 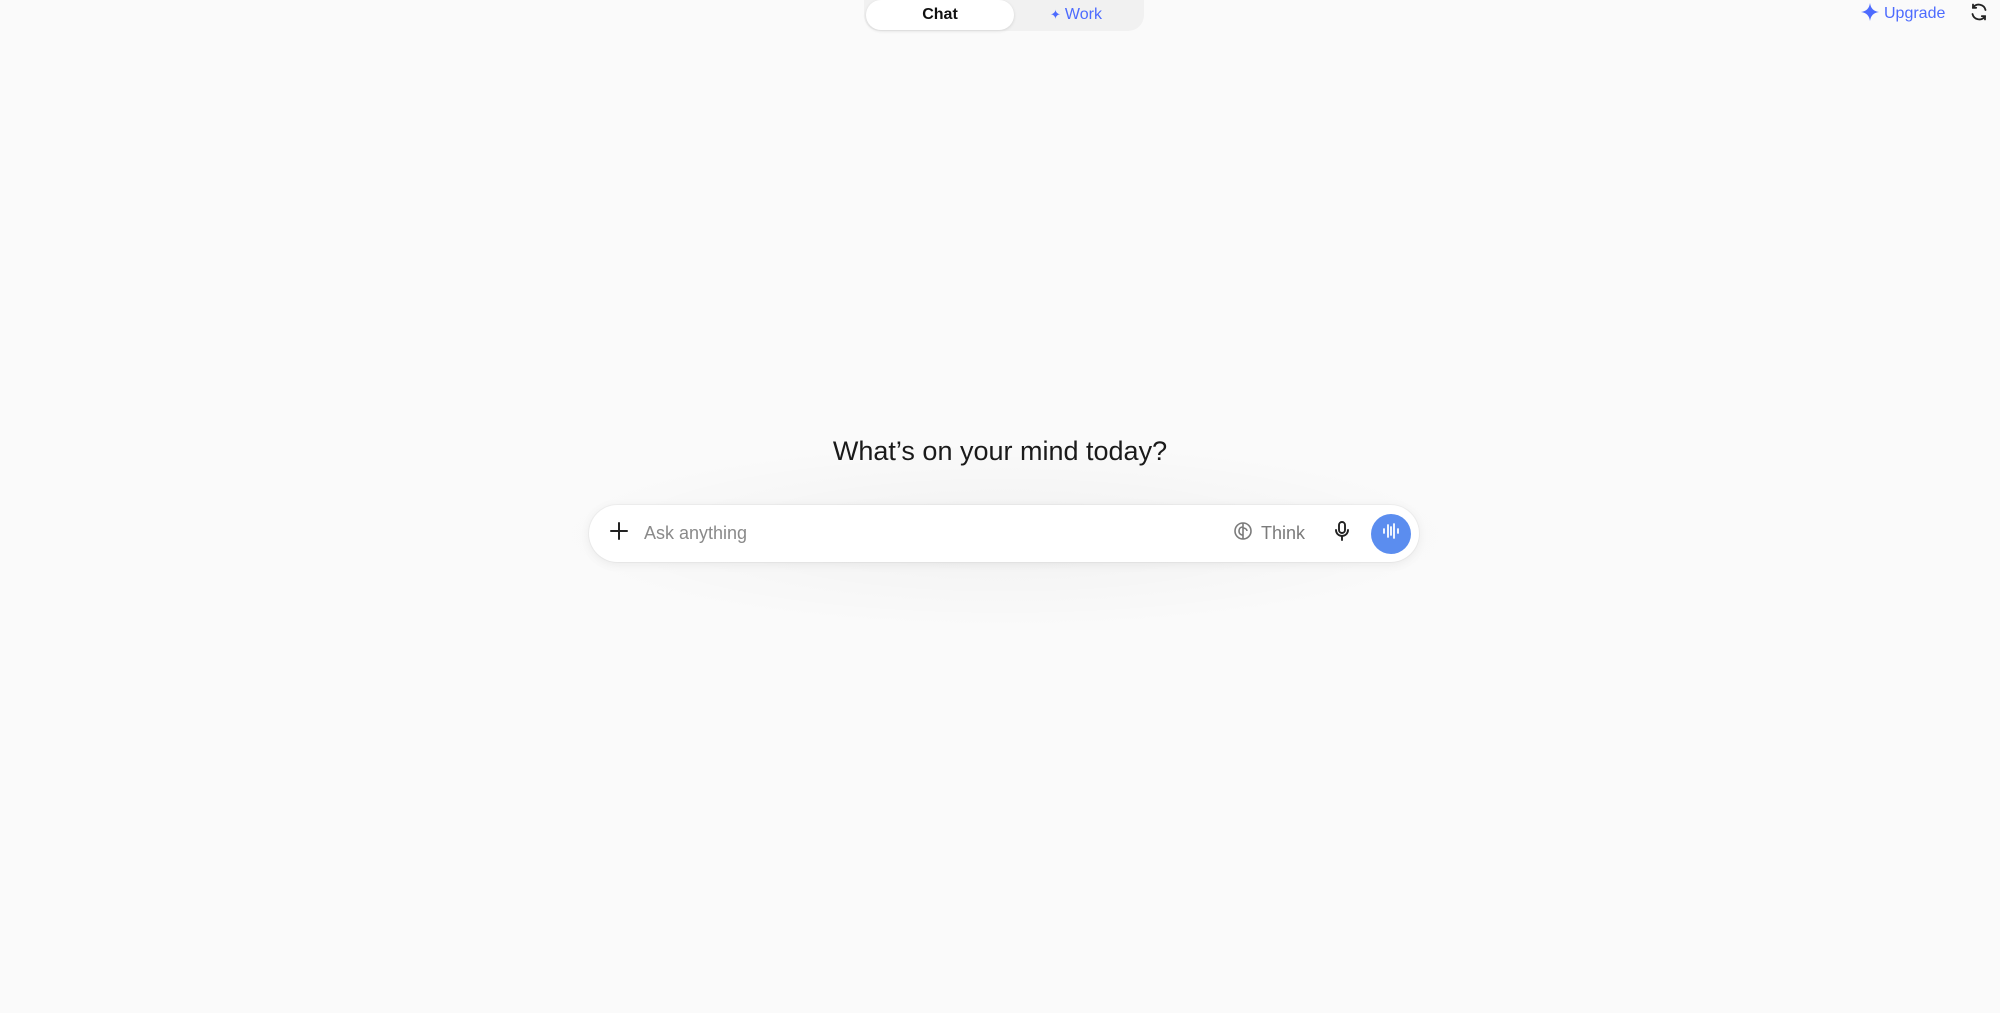 What do you see at coordinates (1282, 533) in the screenshot?
I see `think-label: Think` at bounding box center [1282, 533].